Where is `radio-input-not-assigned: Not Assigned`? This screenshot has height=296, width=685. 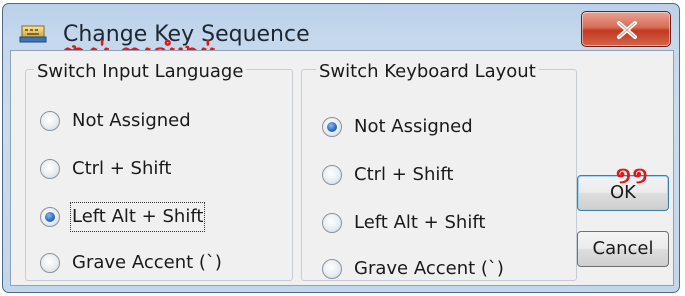 radio-input-not-assigned: Not Assigned is located at coordinates (160, 121).